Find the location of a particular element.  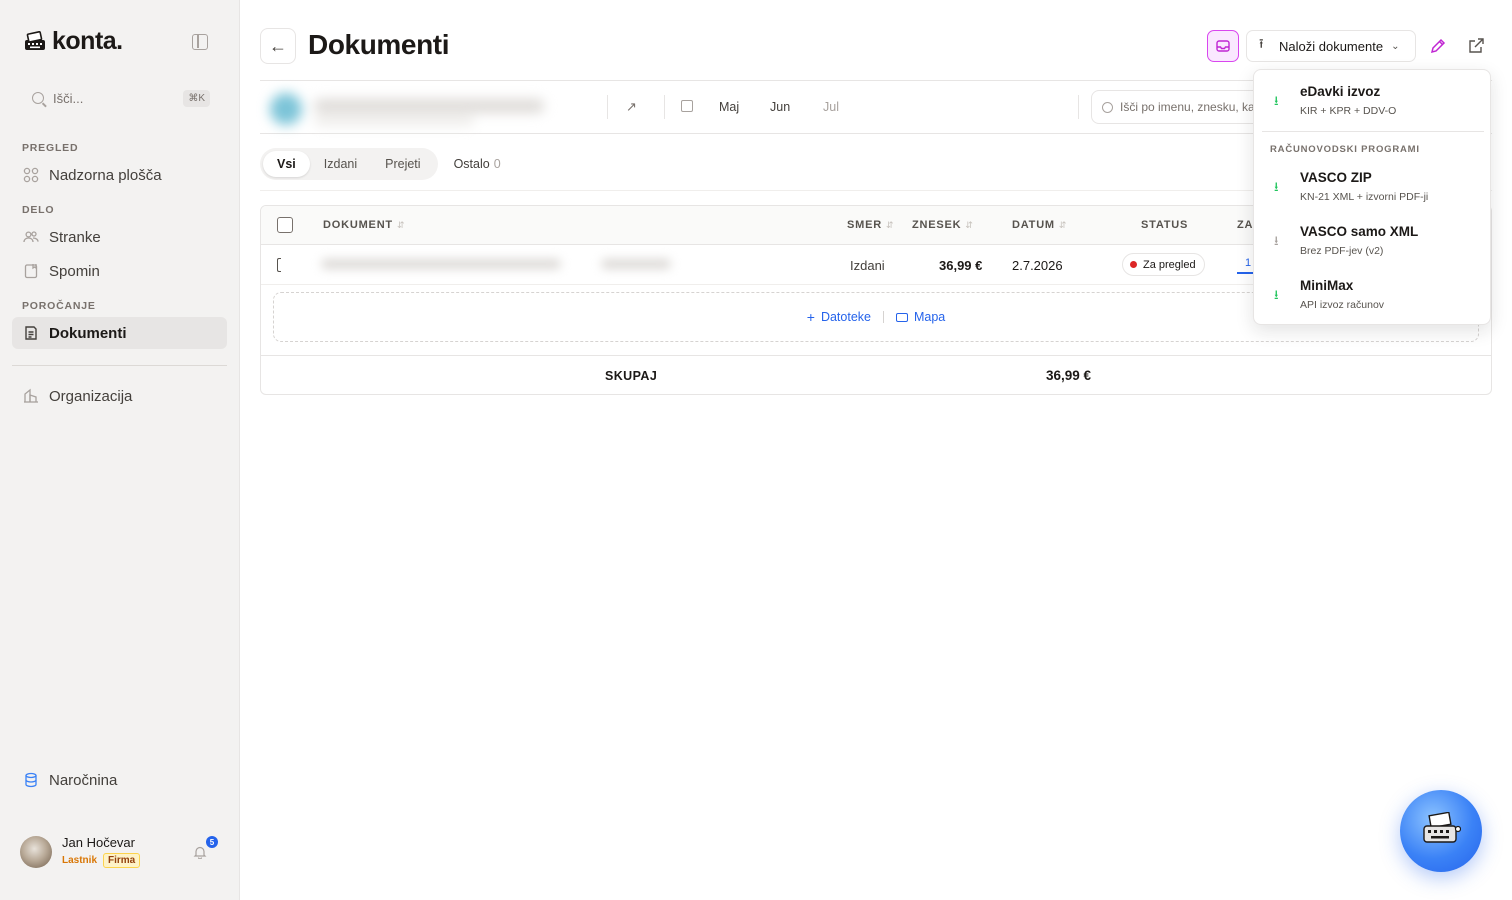

menu-item-subtitle: KN-21 XML + izvorni PDF-ji is located at coordinates (1364, 197).